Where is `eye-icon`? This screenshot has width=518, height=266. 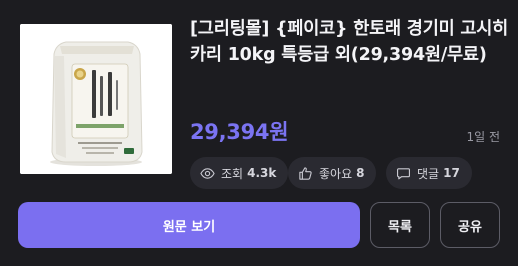
eye-icon is located at coordinates (207, 173).